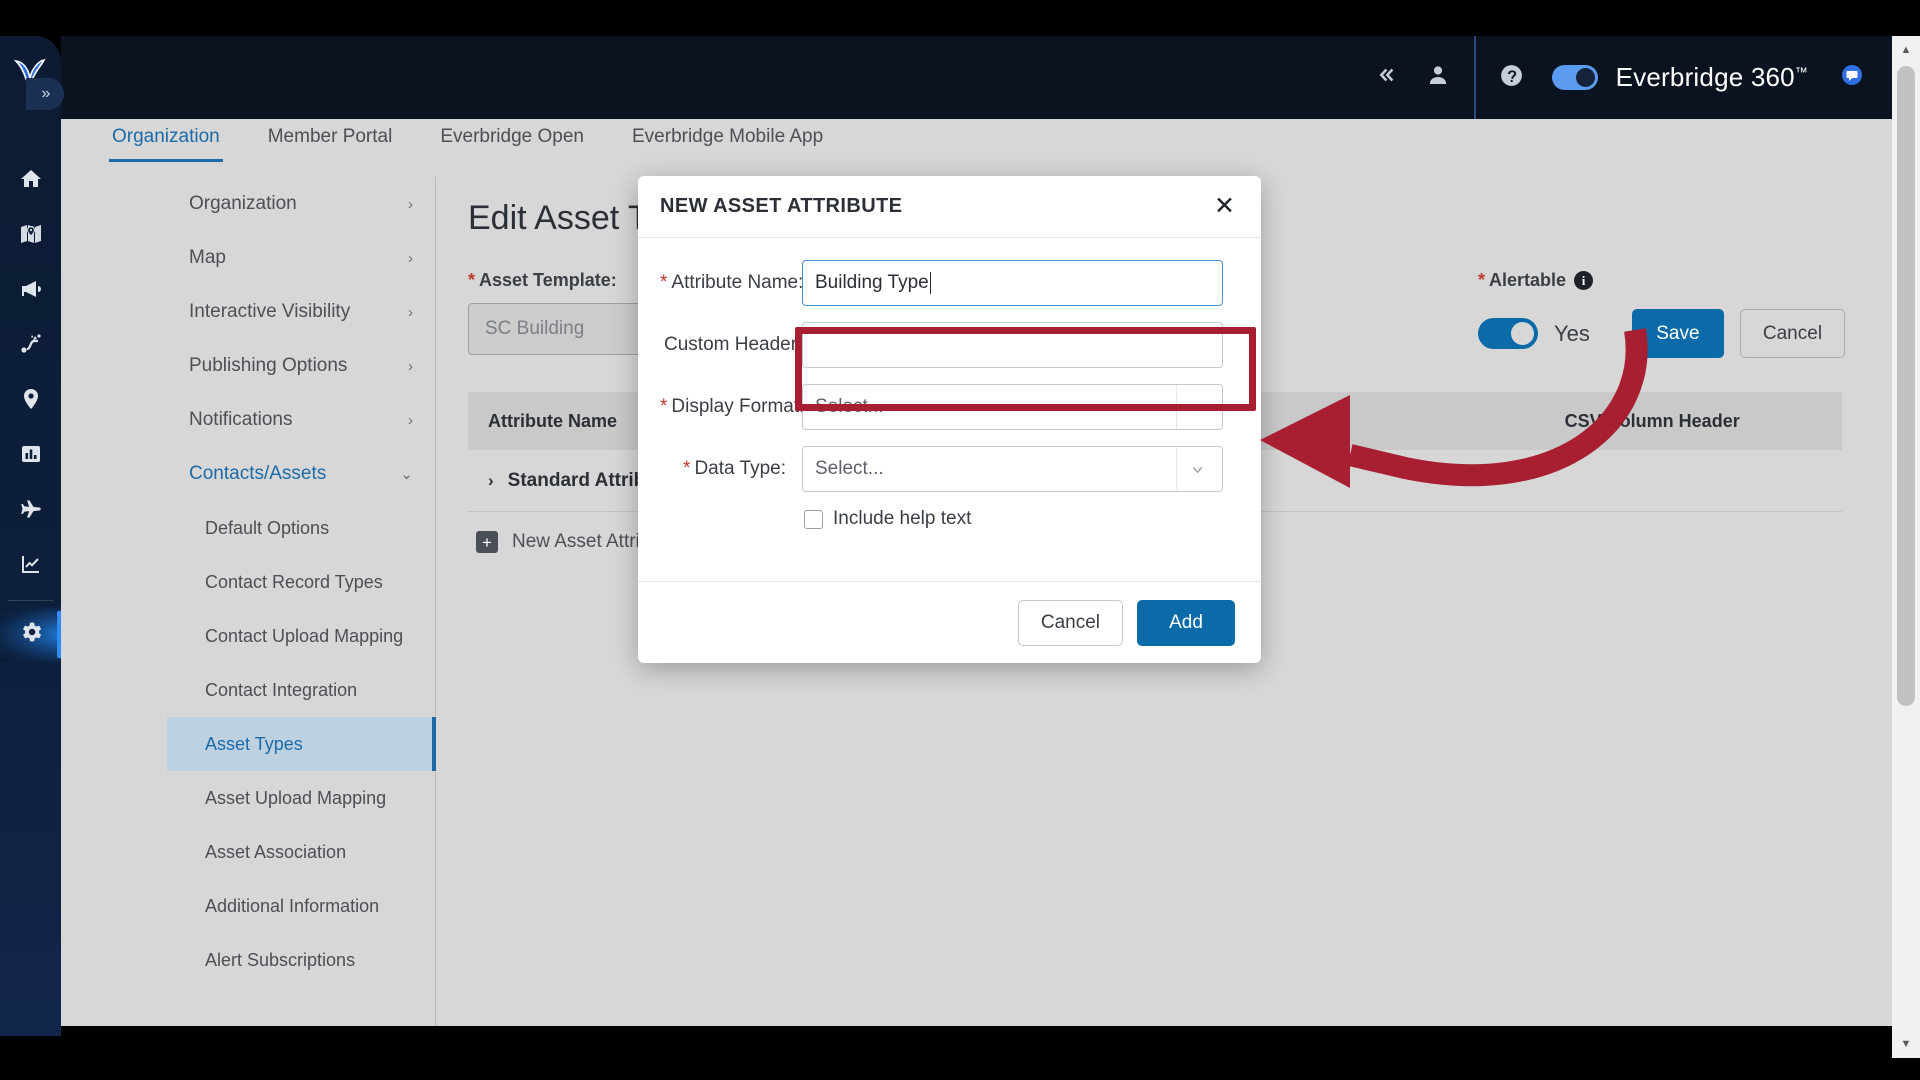 Image resolution: width=1920 pixels, height=1080 pixels. Describe the element at coordinates (1574, 77) in the screenshot. I see `product-toggle` at that location.